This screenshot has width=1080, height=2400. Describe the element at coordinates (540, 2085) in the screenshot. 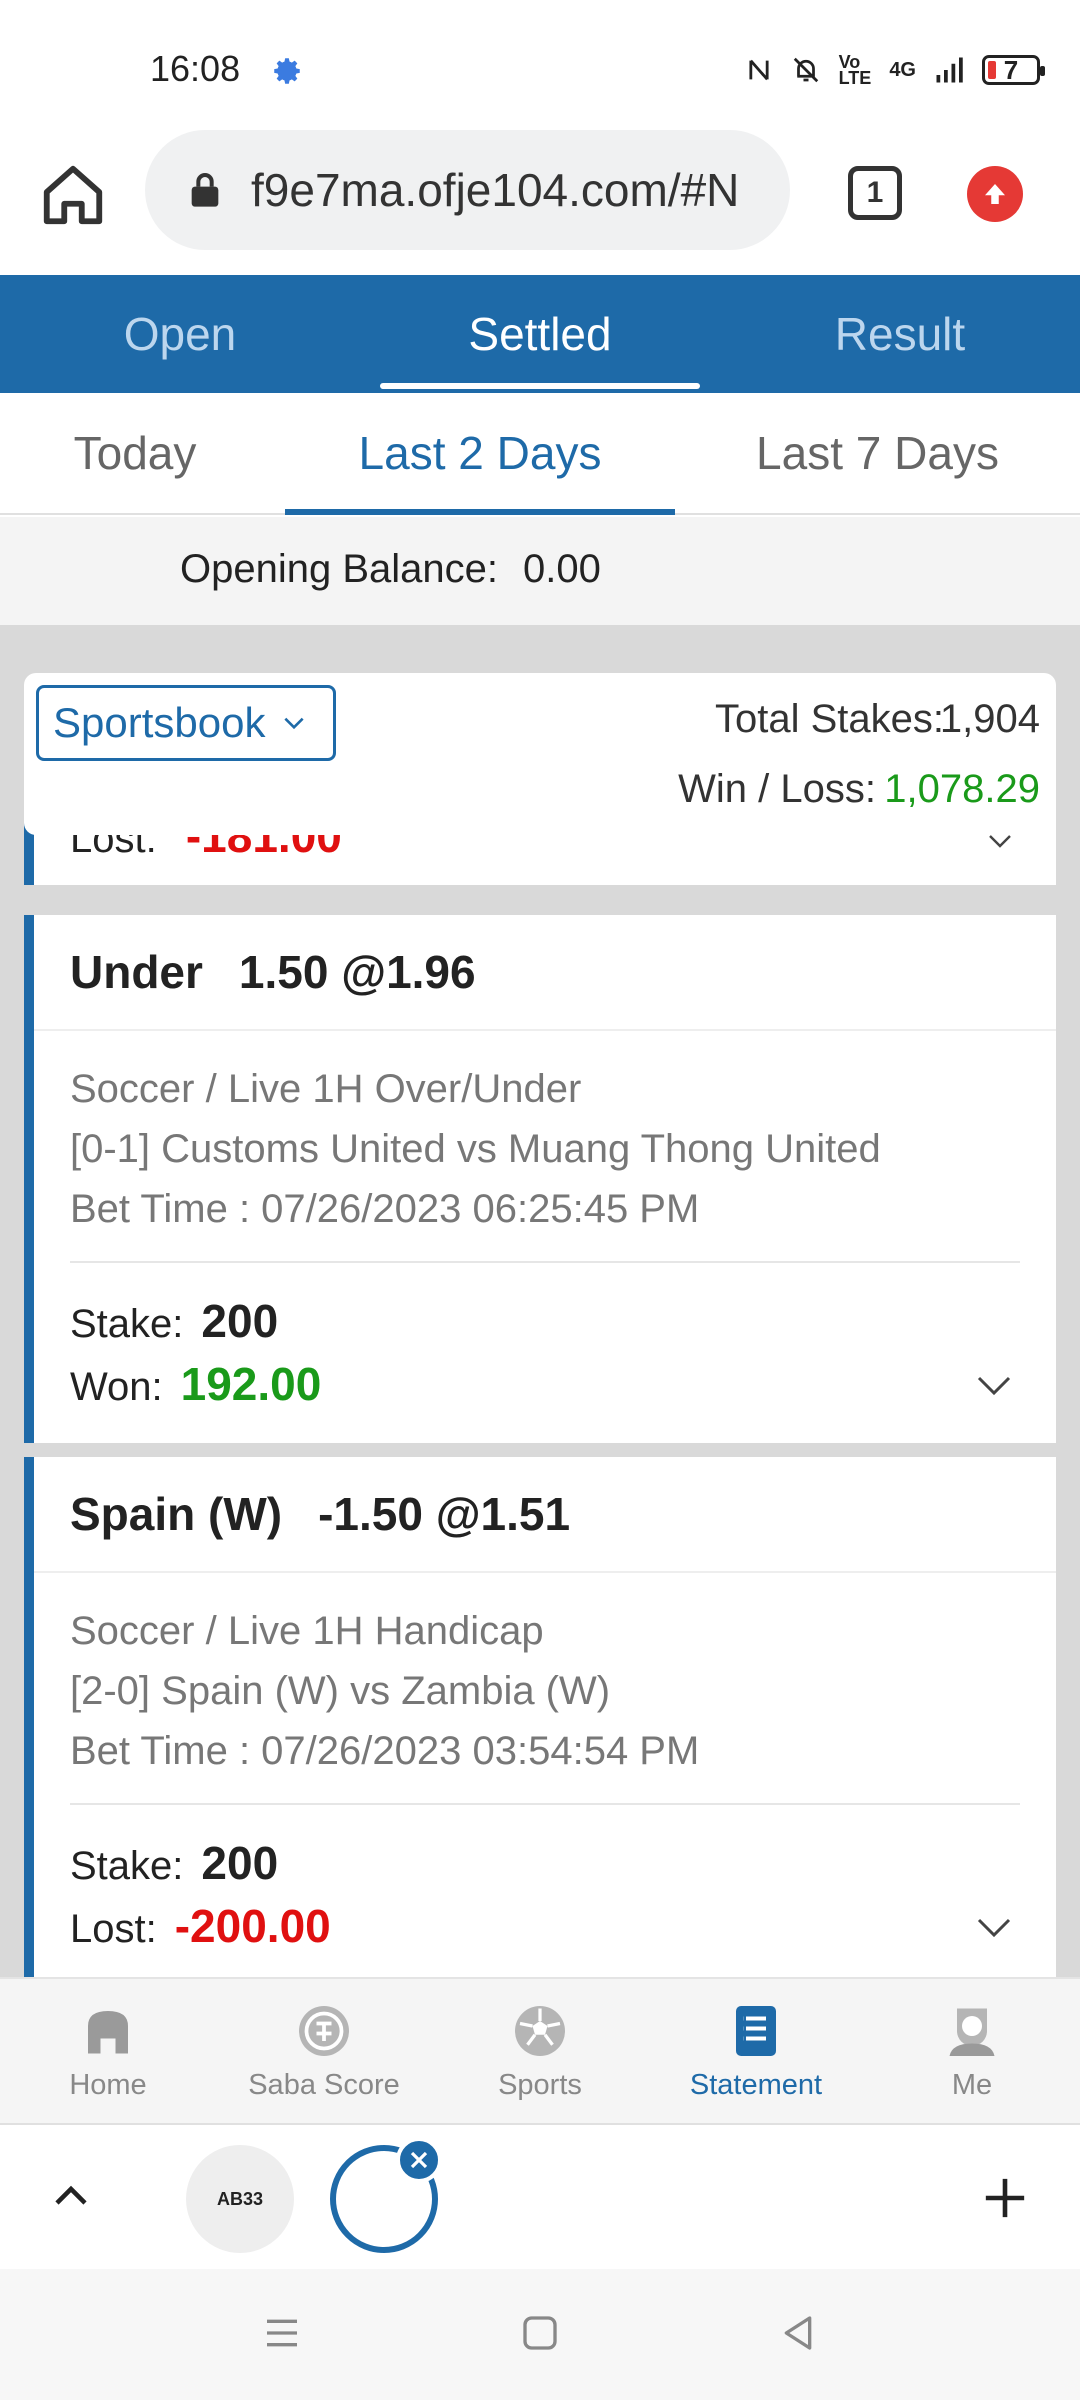

I see `nav-sports-label: Sports` at that location.